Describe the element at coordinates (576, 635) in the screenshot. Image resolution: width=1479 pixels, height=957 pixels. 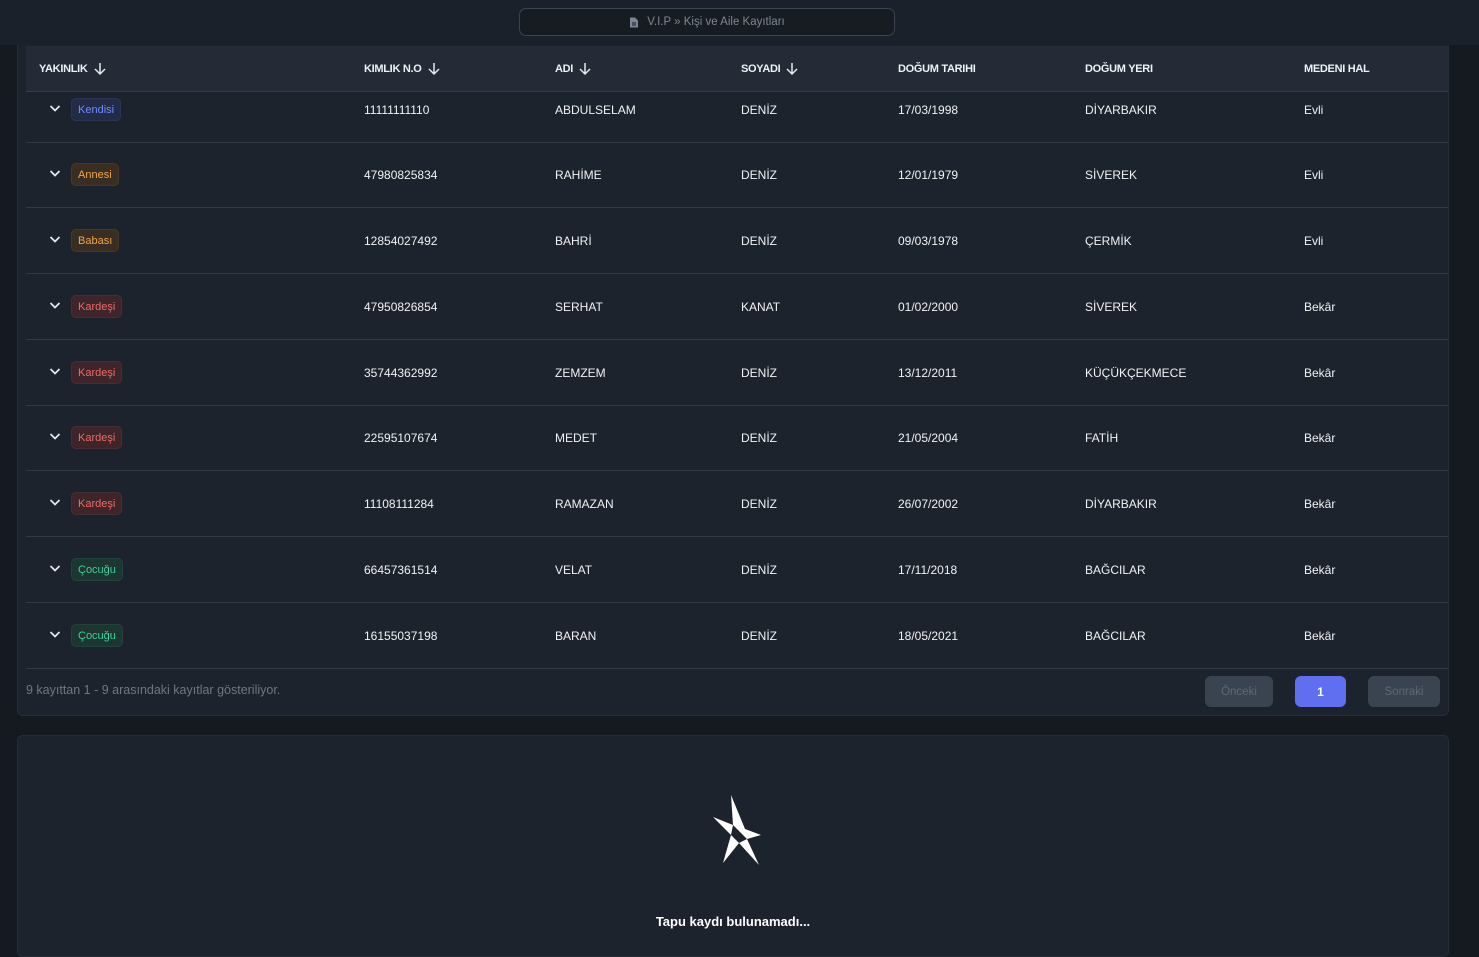
I see `cell-name: BARAN` at that location.